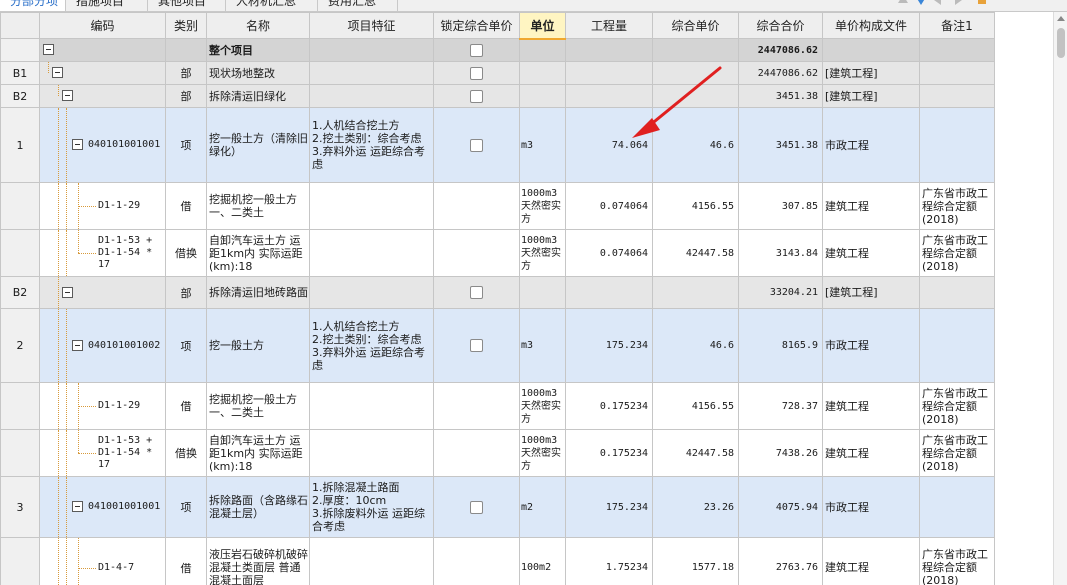 Image resolution: width=1067 pixels, height=585 pixels. I want to click on header-price: 综合单价, so click(695, 25).